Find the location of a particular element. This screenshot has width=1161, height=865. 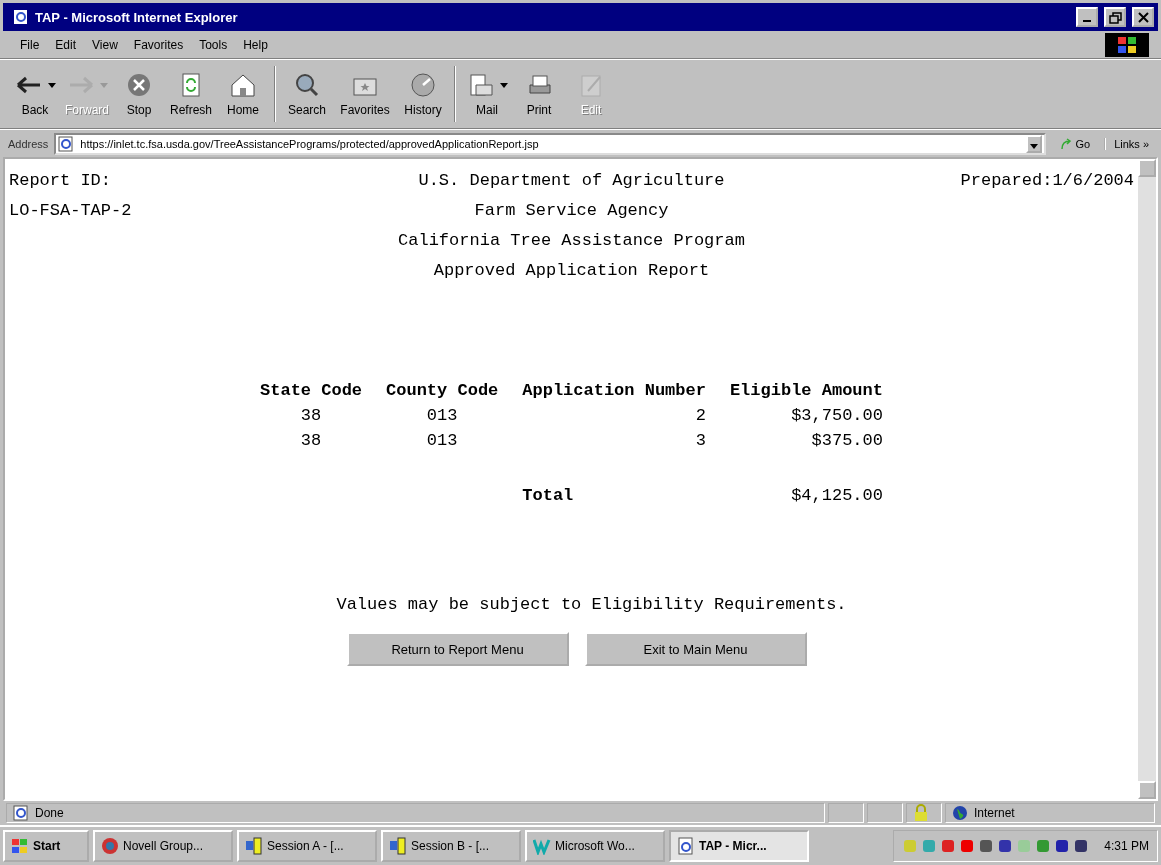

start-button: Start is located at coordinates (46, 846).